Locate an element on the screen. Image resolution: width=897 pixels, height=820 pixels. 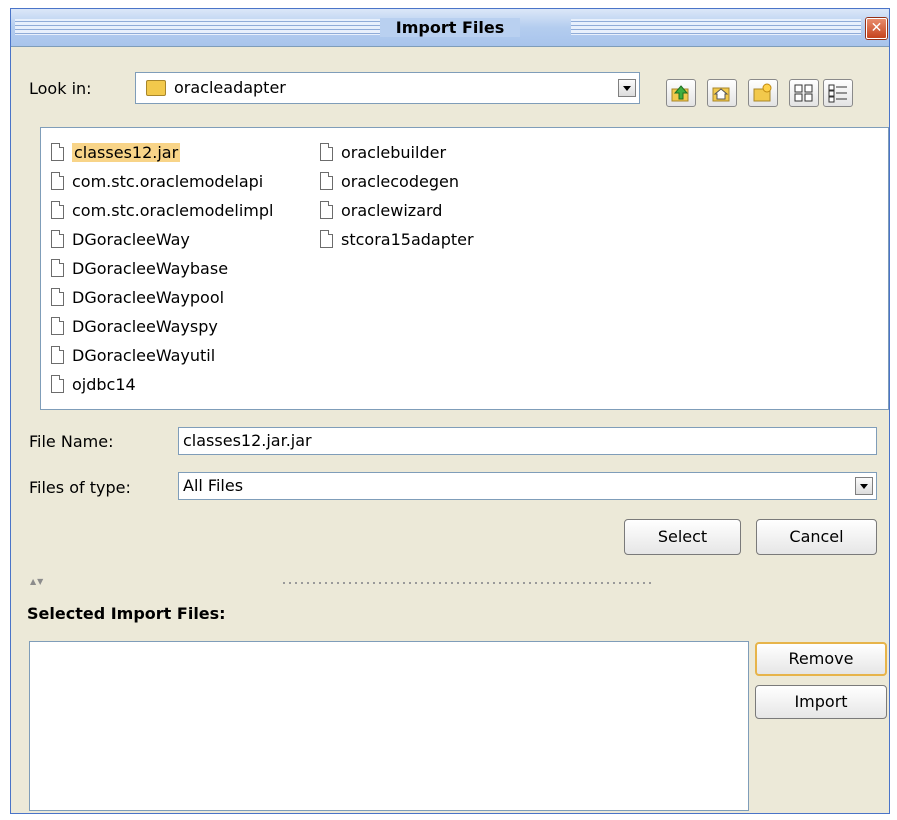
file-item: ojdbc14 is located at coordinates (91, 385).